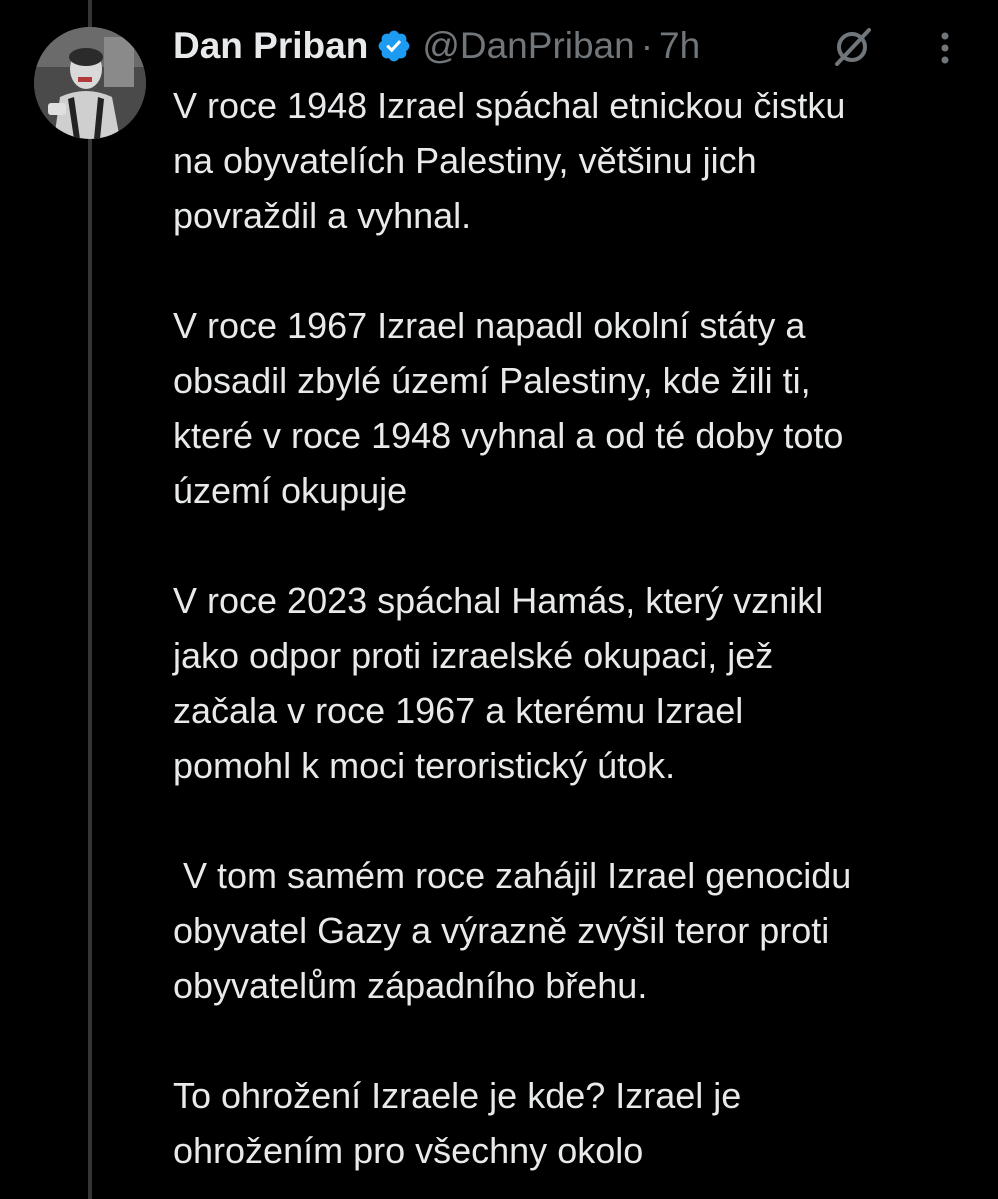 This screenshot has width=998, height=1199. I want to click on display-name: Dan Priban, so click(270, 46).